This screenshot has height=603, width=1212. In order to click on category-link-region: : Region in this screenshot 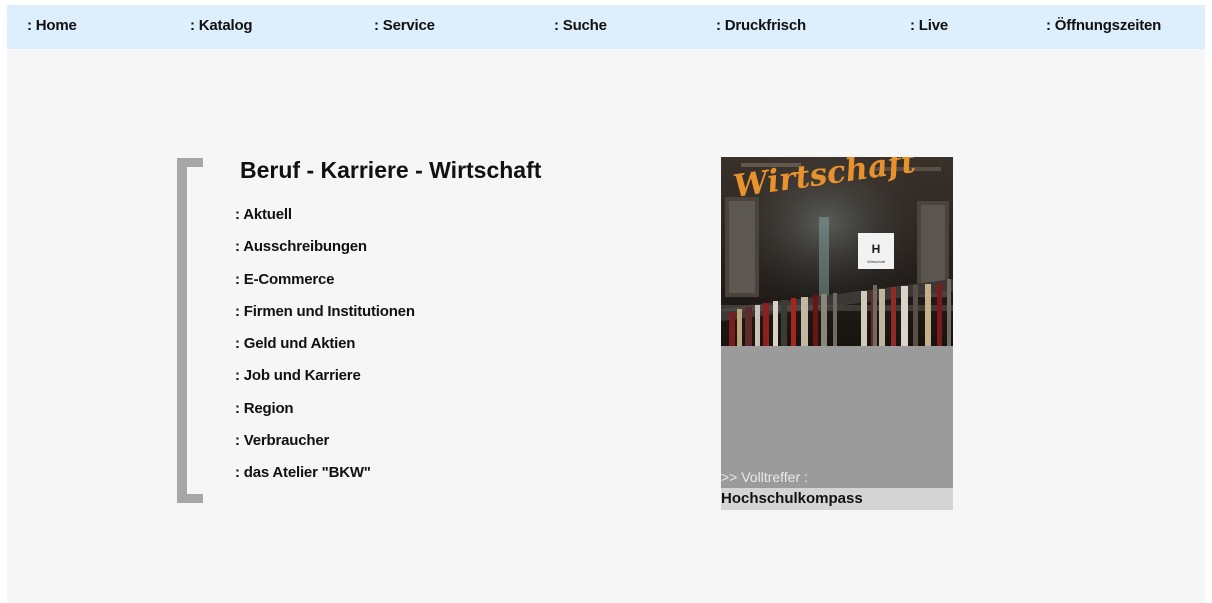, I will do `click(325, 415)`.